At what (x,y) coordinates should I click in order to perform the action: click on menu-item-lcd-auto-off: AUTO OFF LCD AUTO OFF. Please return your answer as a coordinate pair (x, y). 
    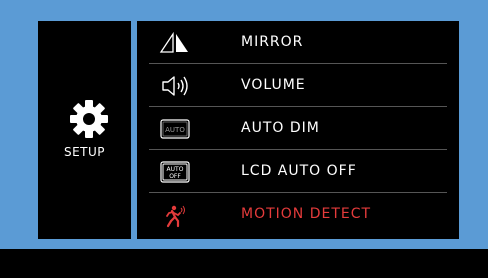
    Looking at the image, I should click on (298, 171).